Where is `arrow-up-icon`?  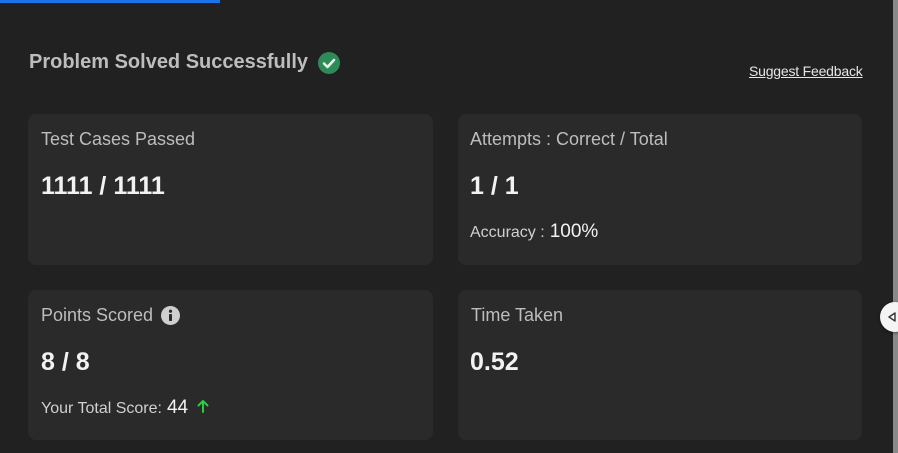
arrow-up-icon is located at coordinates (203, 406).